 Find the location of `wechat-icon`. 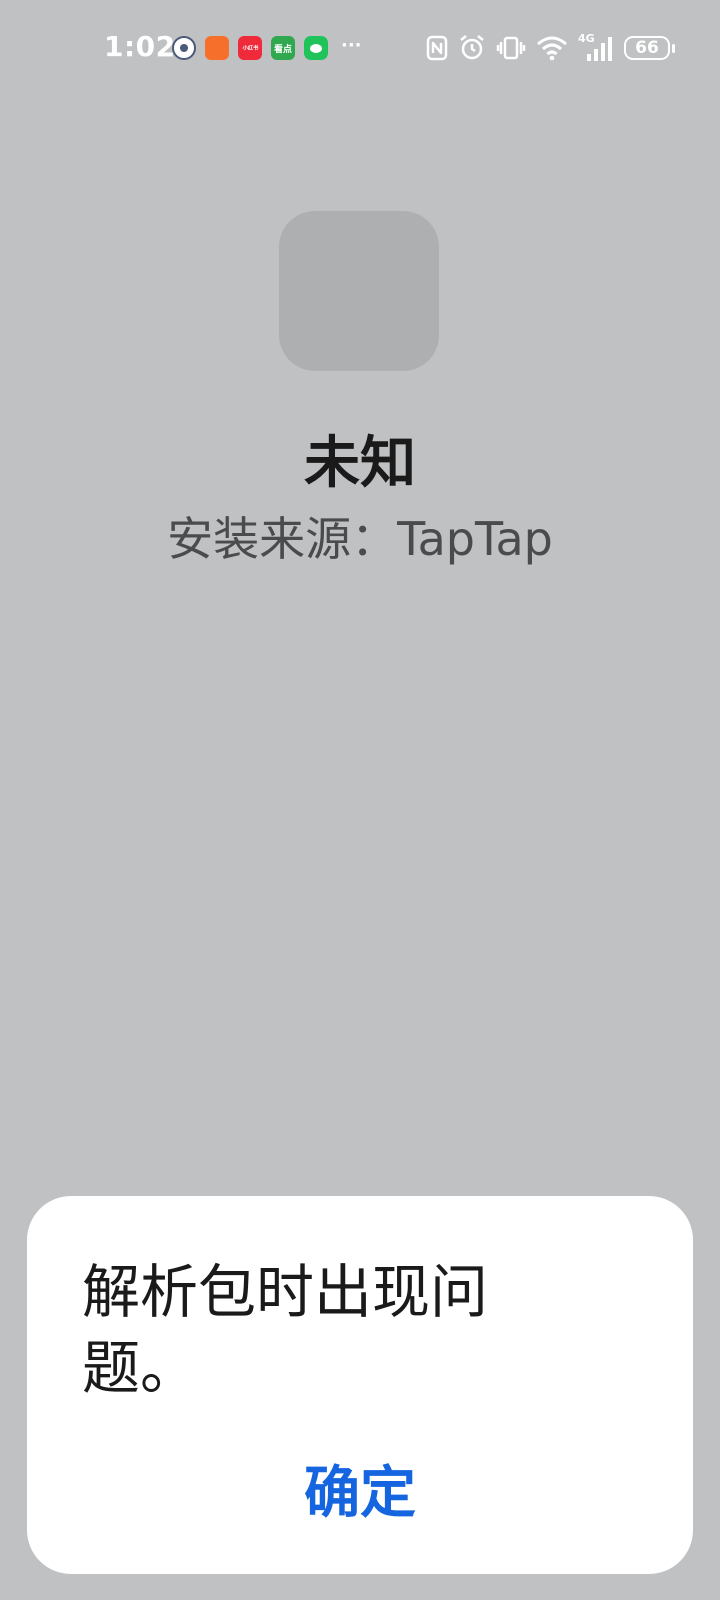

wechat-icon is located at coordinates (316, 48).